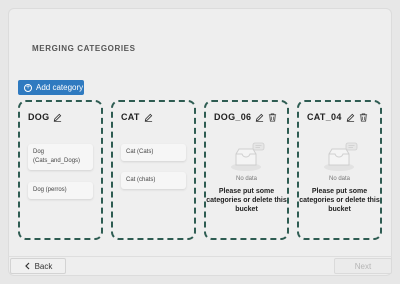  What do you see at coordinates (60, 87) in the screenshot?
I see `add-category-label: Add category` at bounding box center [60, 87].